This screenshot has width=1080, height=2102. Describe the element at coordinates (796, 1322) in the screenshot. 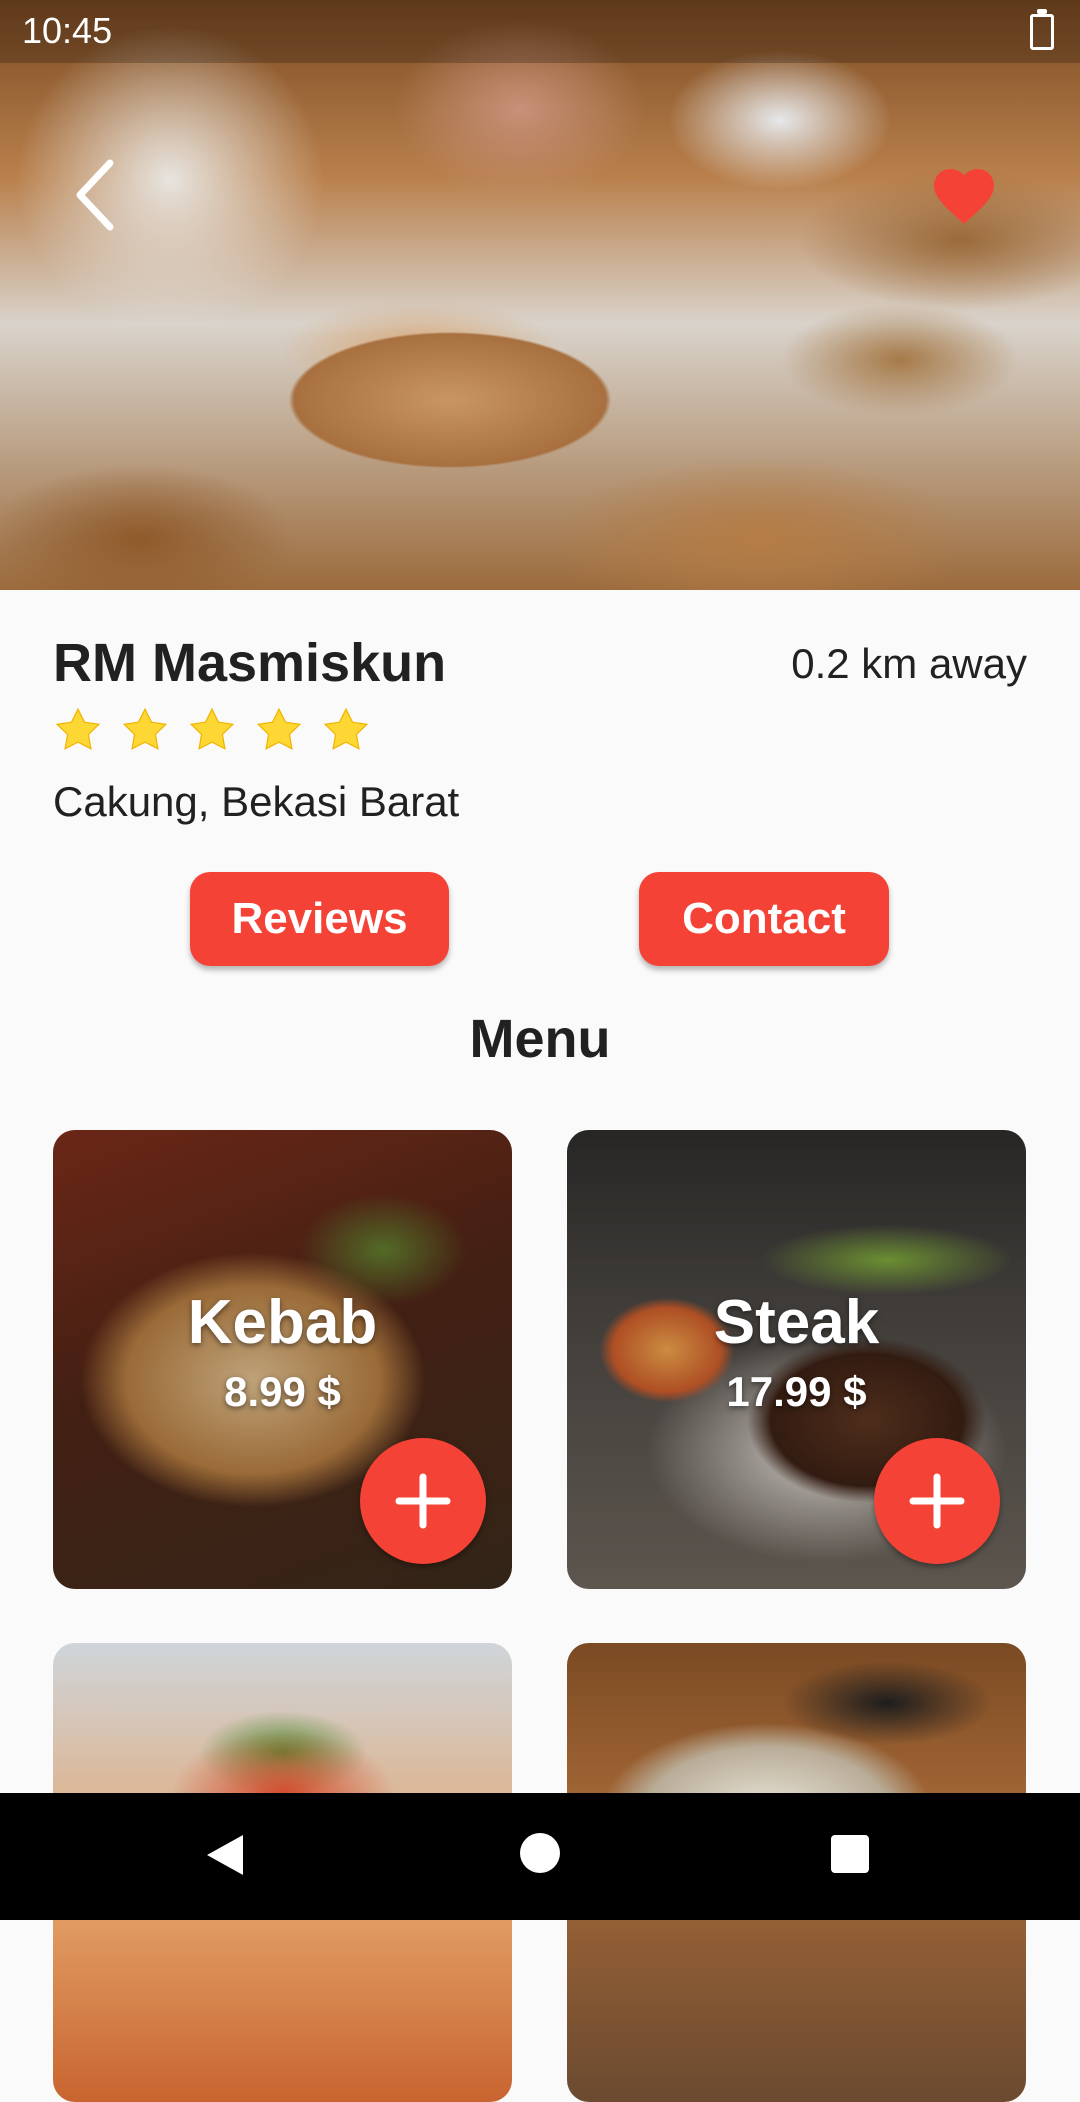

I see `menu-item-name: Steak` at that location.